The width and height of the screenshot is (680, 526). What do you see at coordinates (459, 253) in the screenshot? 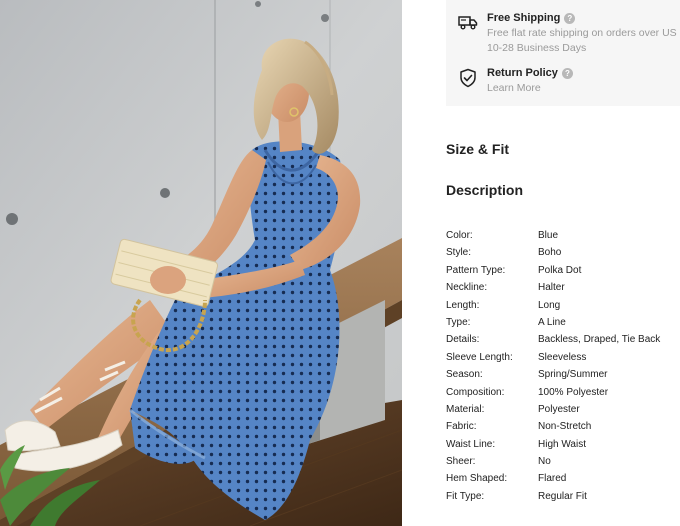
I see `attribute-key: Style:` at bounding box center [459, 253].